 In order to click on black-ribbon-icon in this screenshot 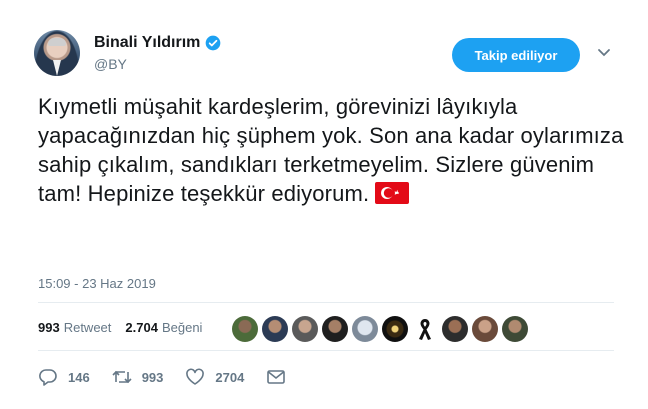, I will do `click(425, 329)`.